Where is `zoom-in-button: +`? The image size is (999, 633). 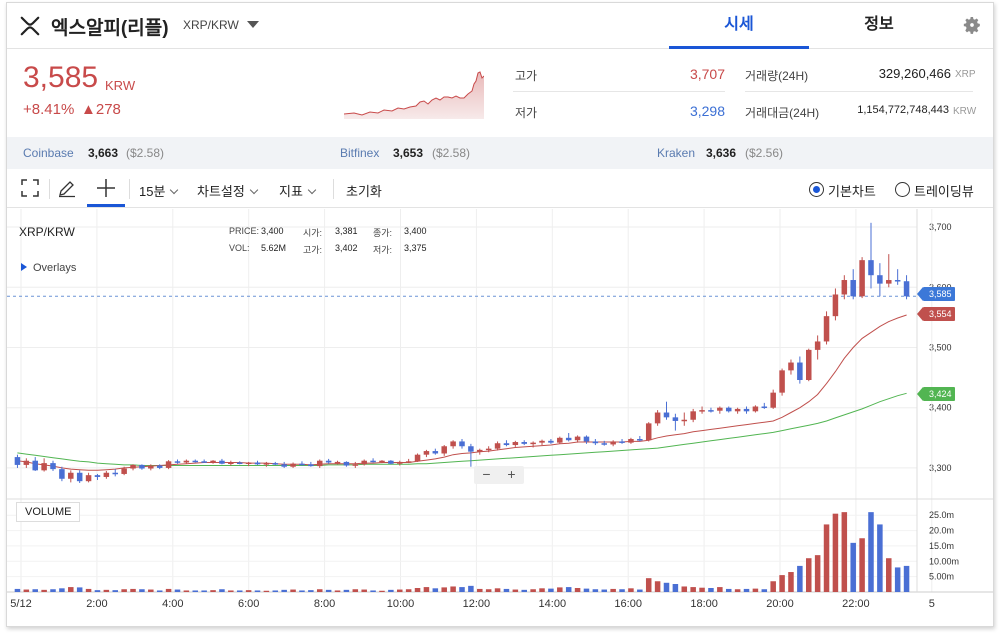 zoom-in-button: + is located at coordinates (511, 475).